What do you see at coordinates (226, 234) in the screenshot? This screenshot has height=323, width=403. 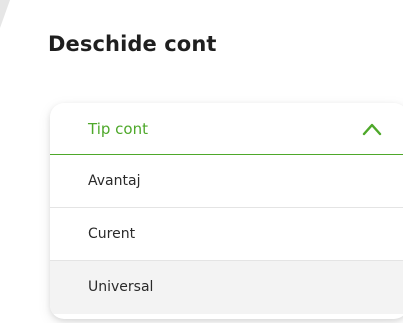 I see `dropdown-option-curent: Curent` at bounding box center [226, 234].